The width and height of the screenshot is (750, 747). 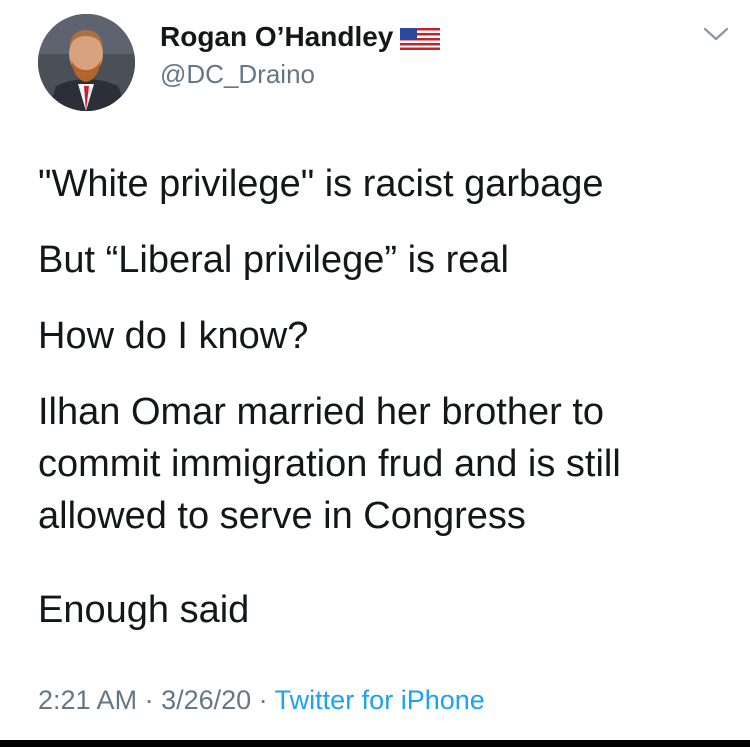 I want to click on us-flag-icon, so click(x=420, y=39).